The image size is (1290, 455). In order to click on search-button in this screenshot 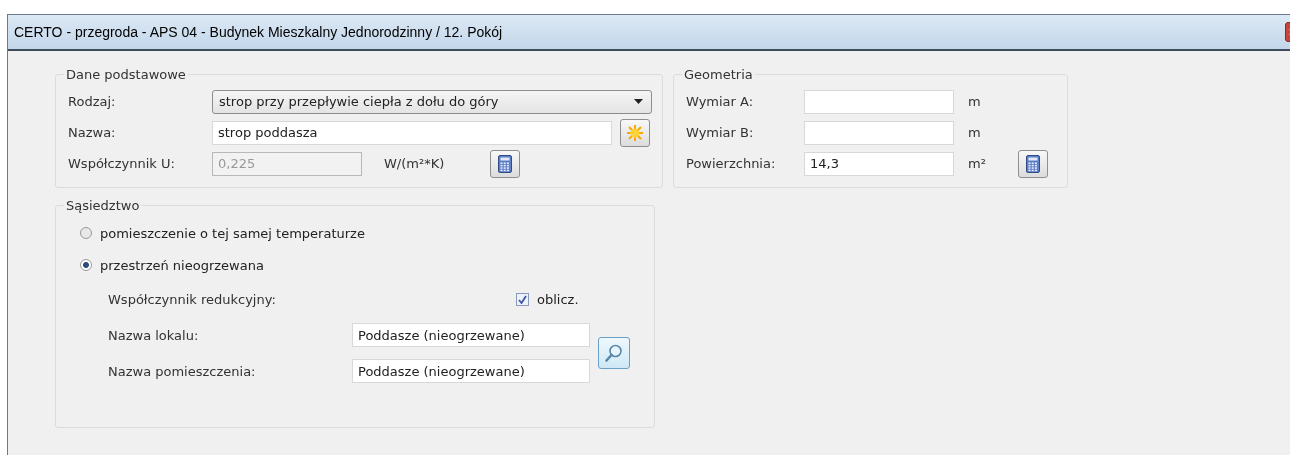, I will do `click(614, 353)`.